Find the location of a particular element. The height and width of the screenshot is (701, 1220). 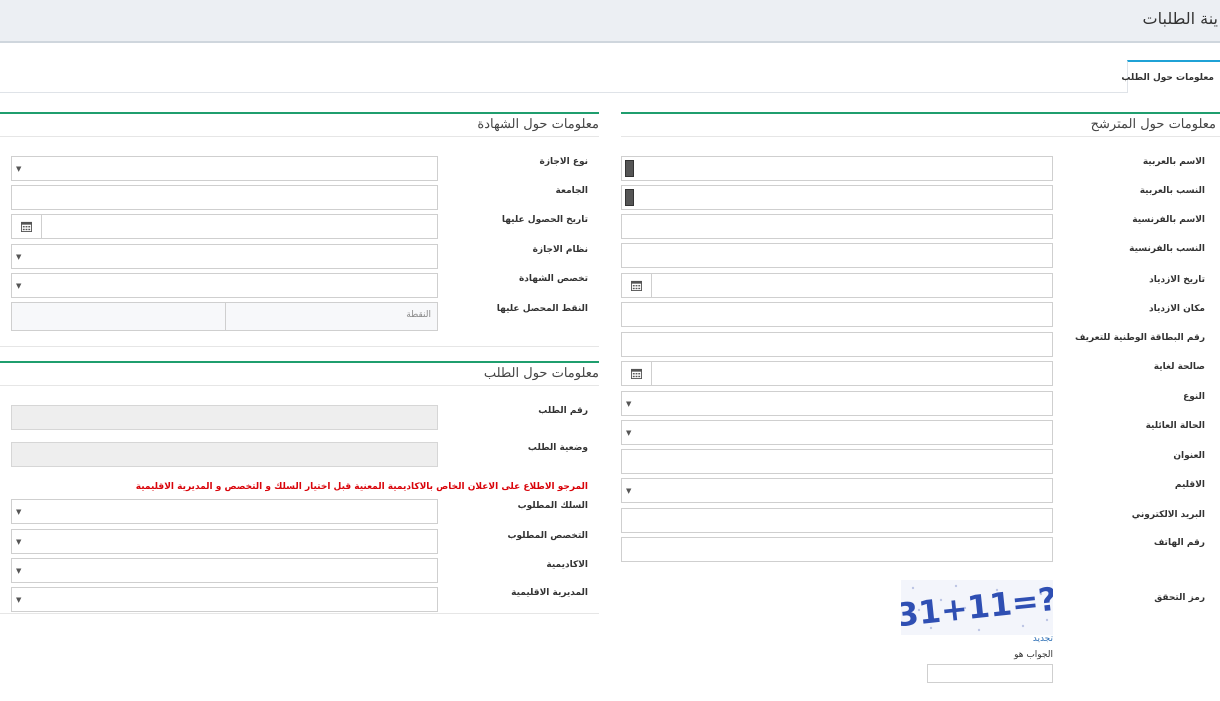

phone-label: رقم الهاتف is located at coordinates (1179, 543).